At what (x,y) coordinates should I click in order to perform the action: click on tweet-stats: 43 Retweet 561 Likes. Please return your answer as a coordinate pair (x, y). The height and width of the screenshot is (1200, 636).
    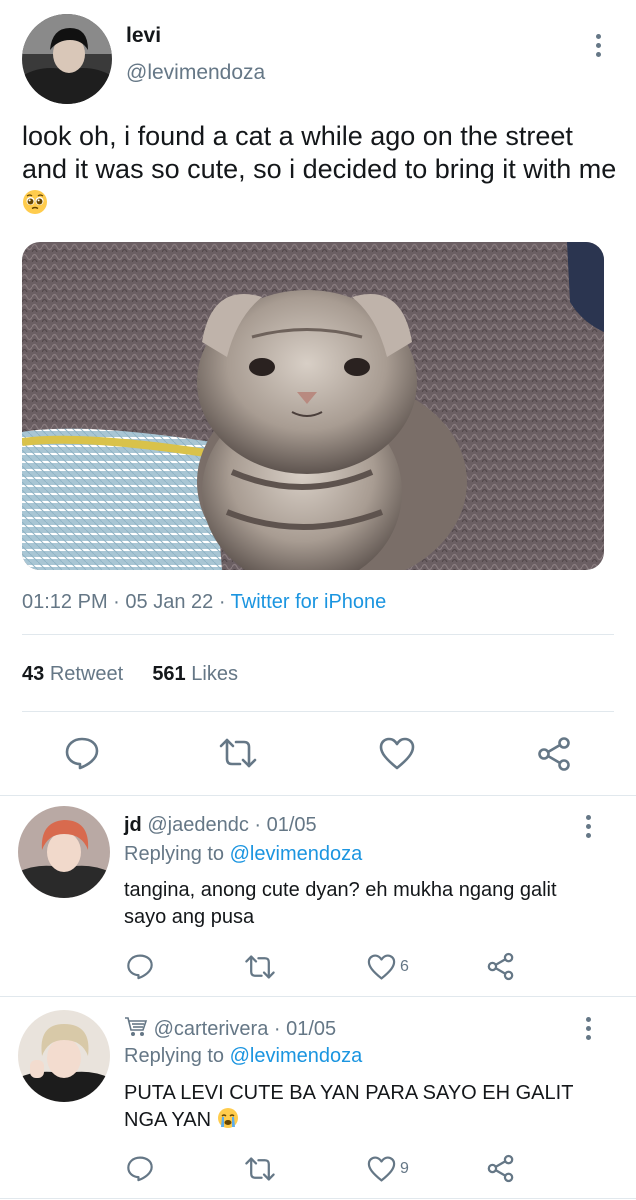
    Looking at the image, I should click on (130, 674).